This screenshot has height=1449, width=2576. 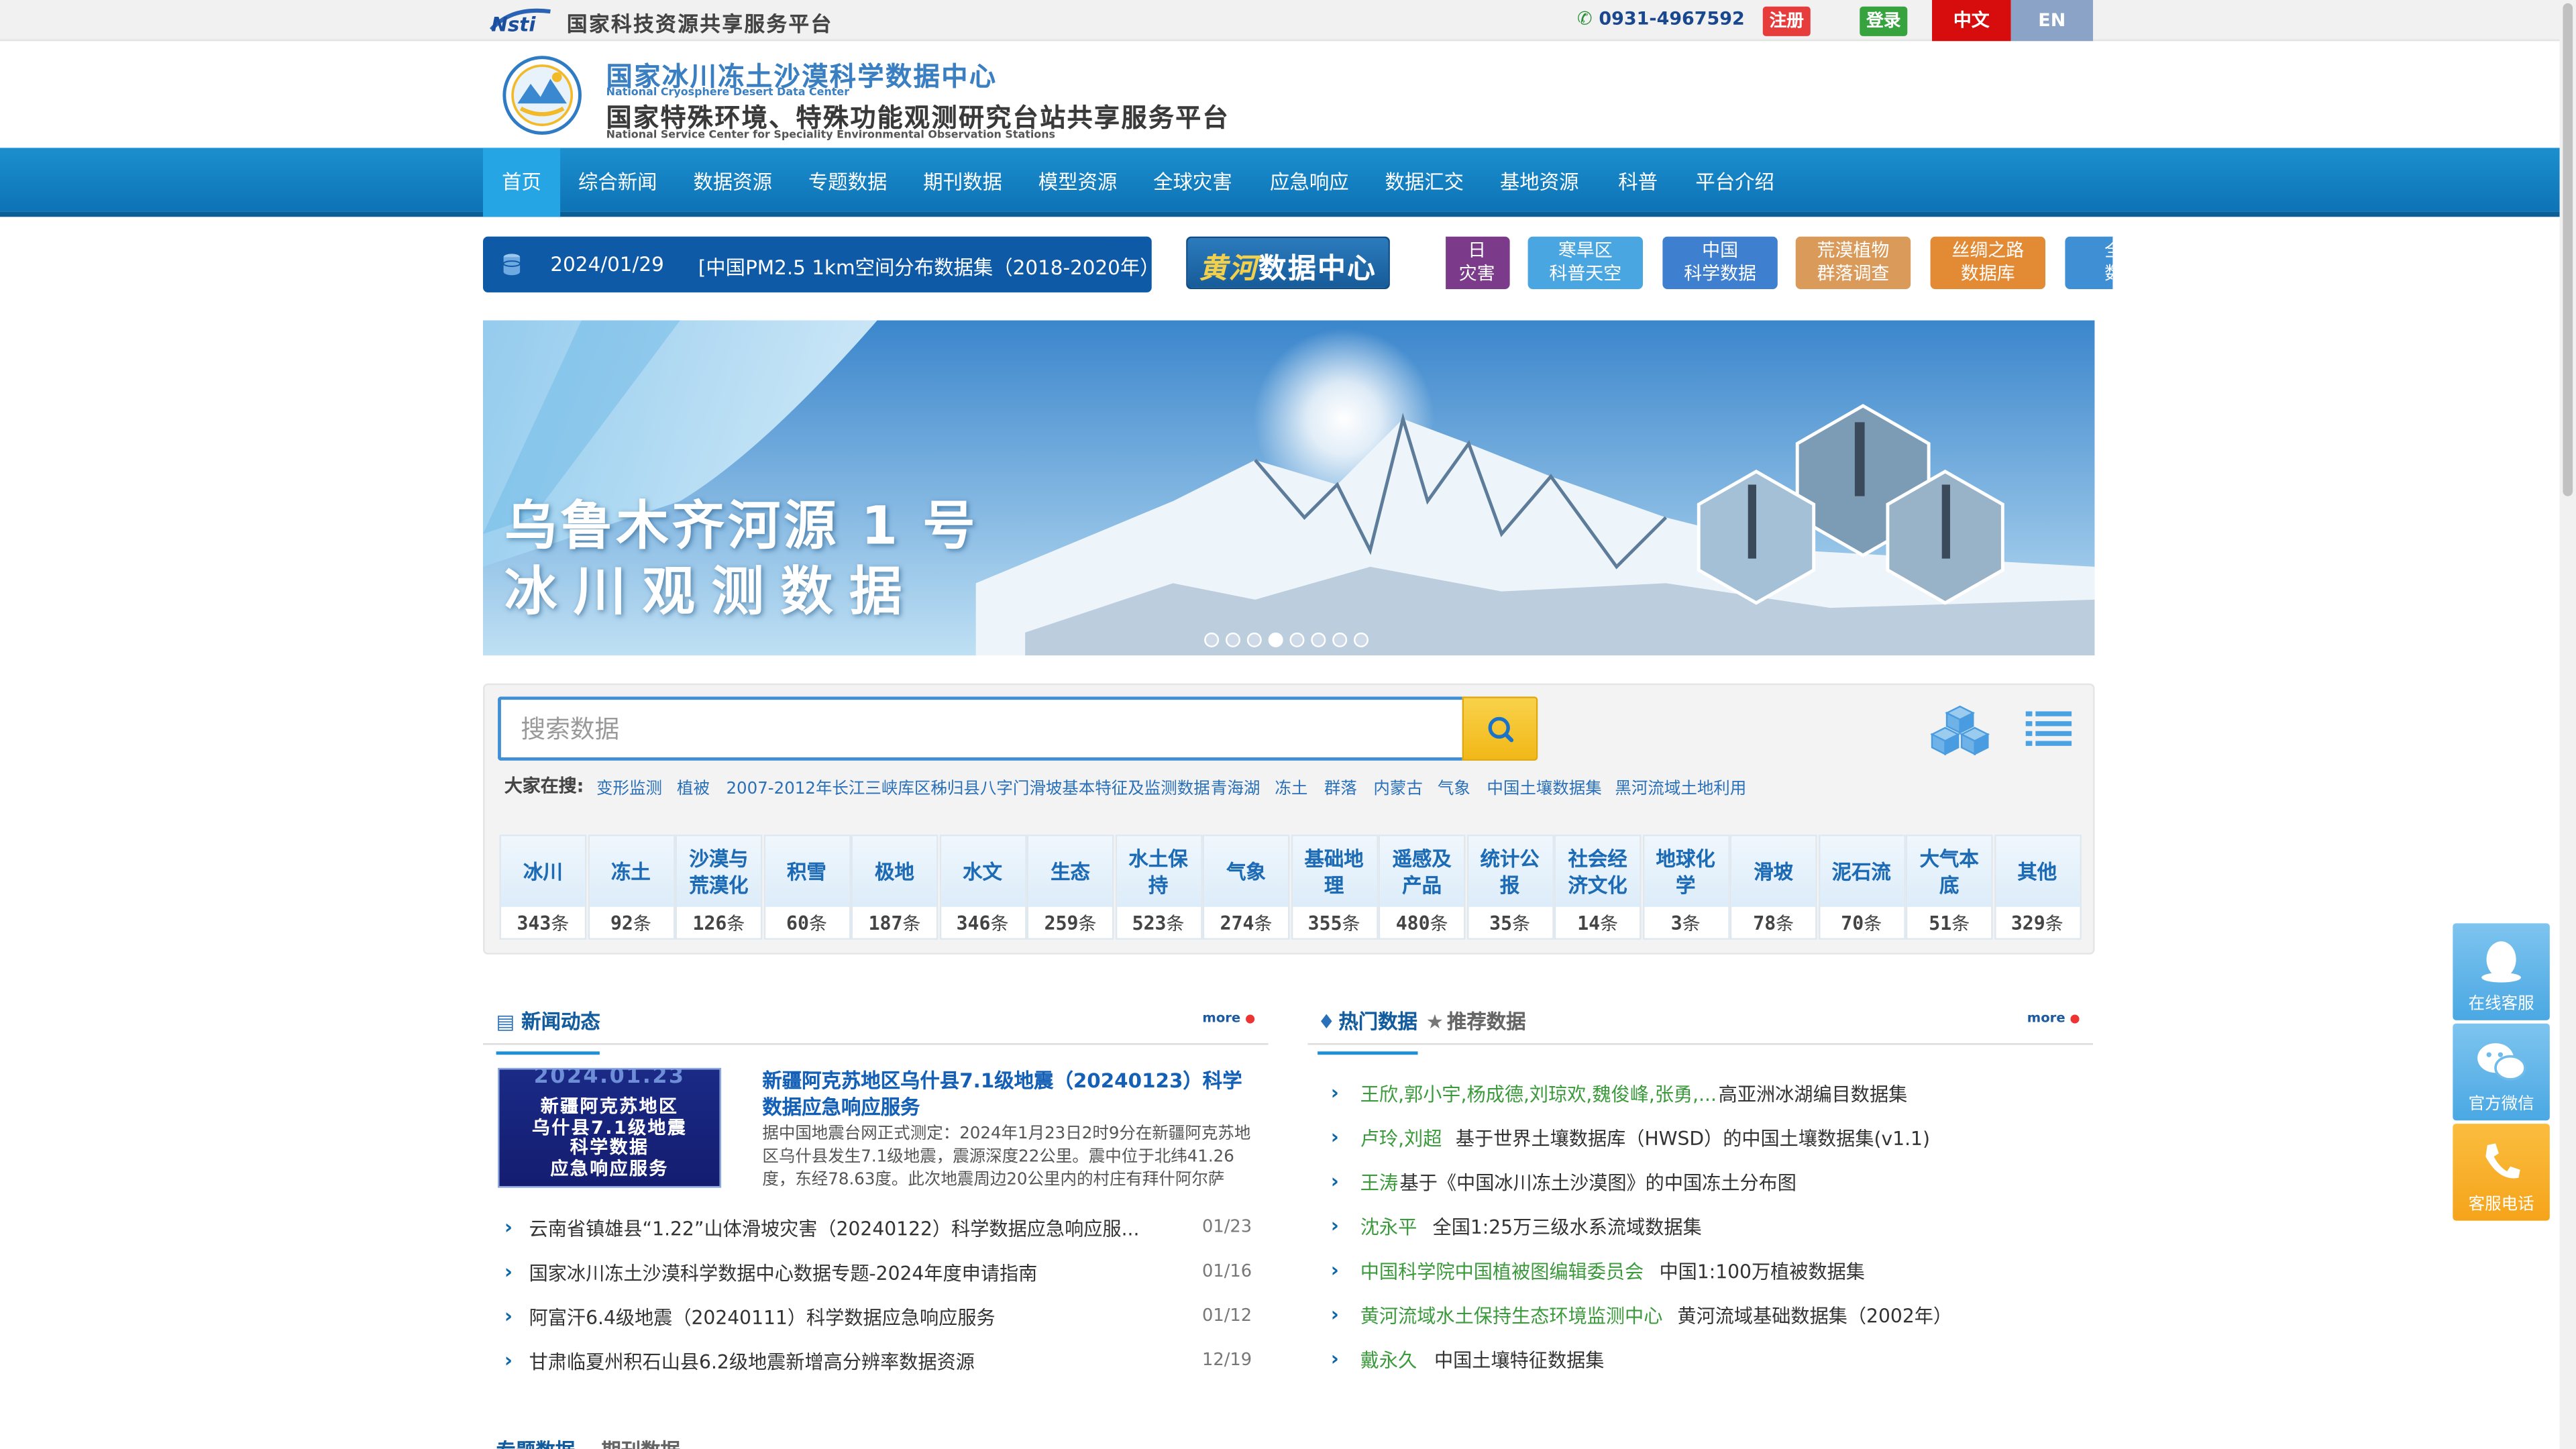 I want to click on hot-data-item: › 王涛 基于《中国冰川冻土沙漠图》的中国冻土分布图, so click(x=1709, y=1184).